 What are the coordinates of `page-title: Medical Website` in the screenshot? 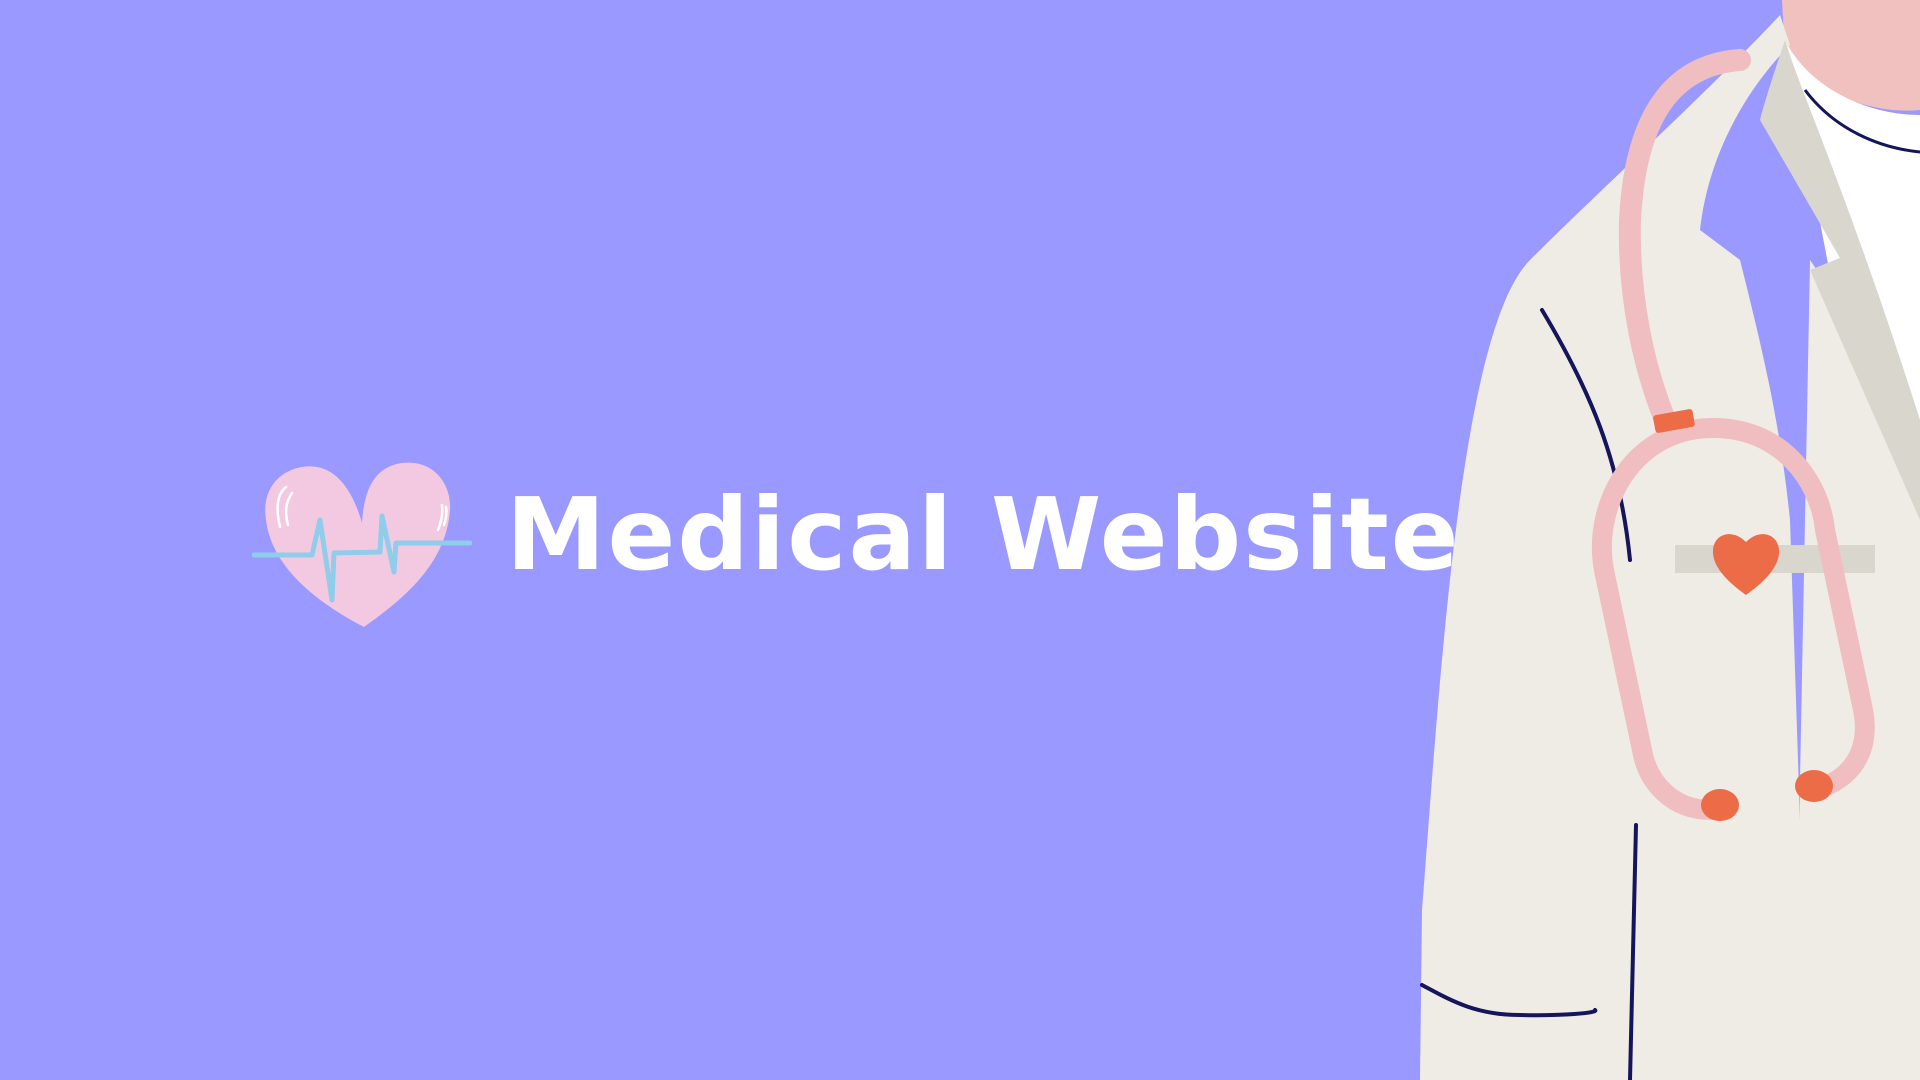 It's located at (983, 534).